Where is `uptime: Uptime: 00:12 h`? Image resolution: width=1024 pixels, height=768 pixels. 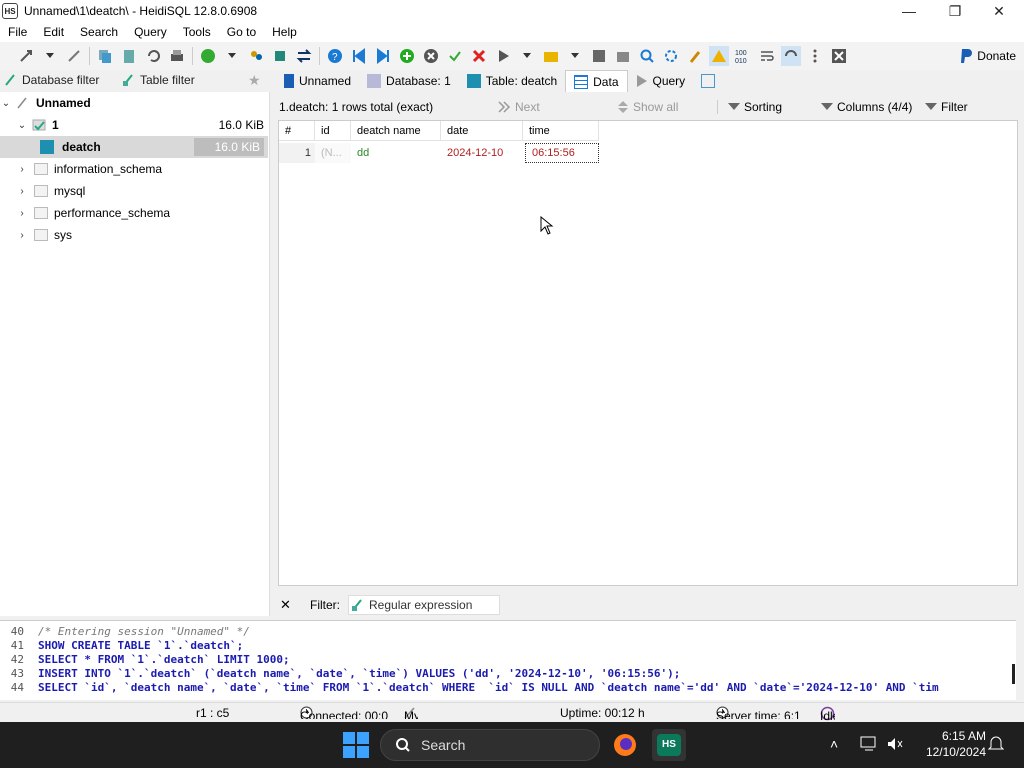 uptime: Uptime: 00:12 h is located at coordinates (602, 713).